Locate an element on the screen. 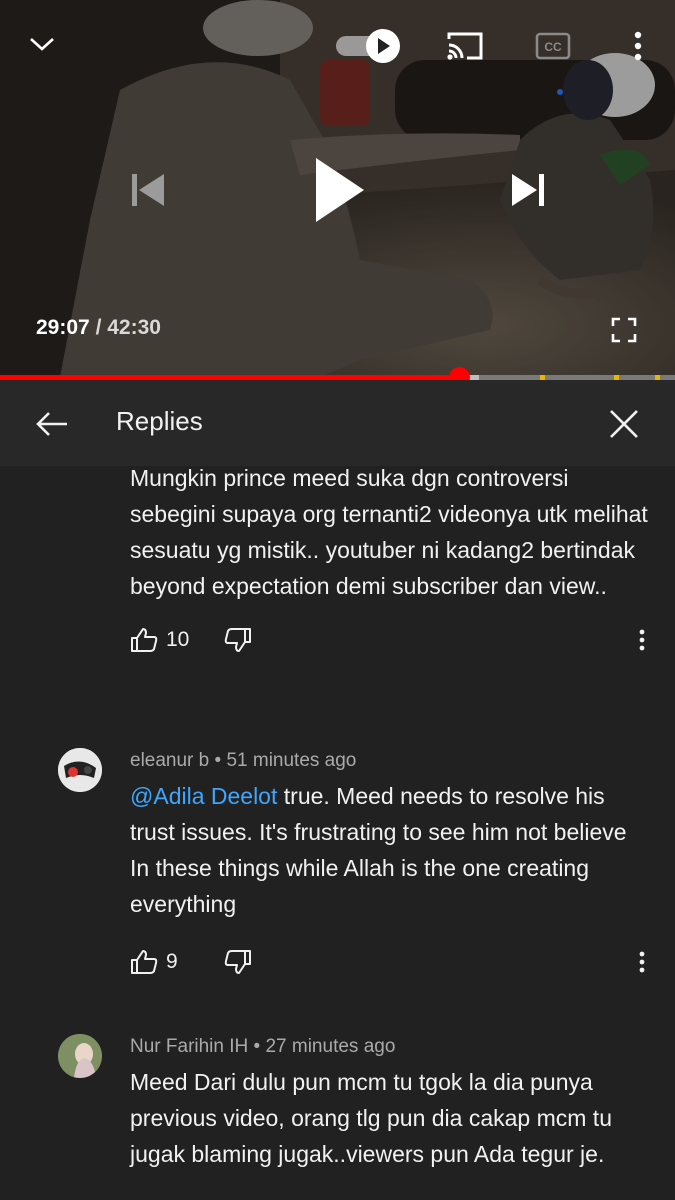 The width and height of the screenshot is (675, 1200). close-icon is located at coordinates (624, 424).